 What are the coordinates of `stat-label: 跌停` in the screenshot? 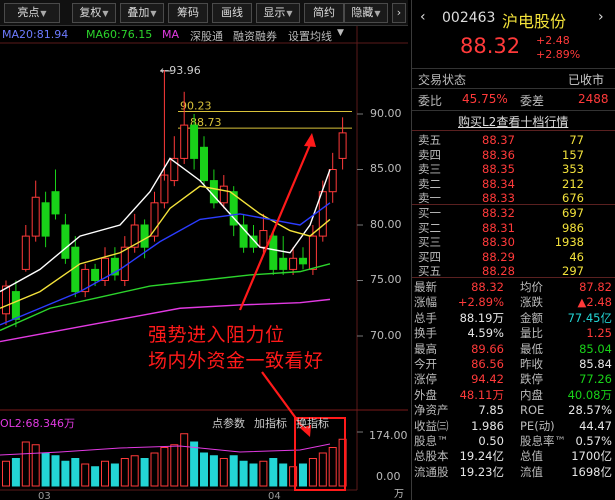 It's located at (531, 379).